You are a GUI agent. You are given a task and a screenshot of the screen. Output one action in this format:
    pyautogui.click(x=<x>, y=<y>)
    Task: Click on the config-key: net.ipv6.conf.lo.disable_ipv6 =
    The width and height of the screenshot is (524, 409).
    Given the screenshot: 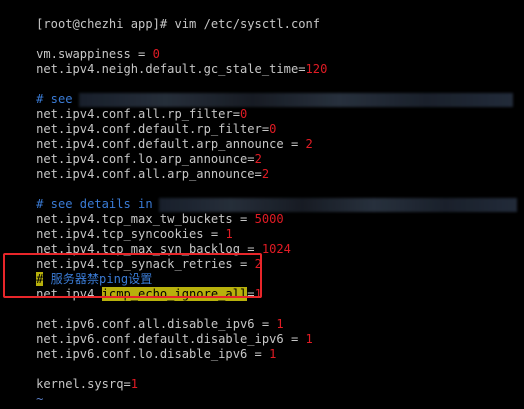 What is the action you would take?
    pyautogui.click(x=153, y=354)
    